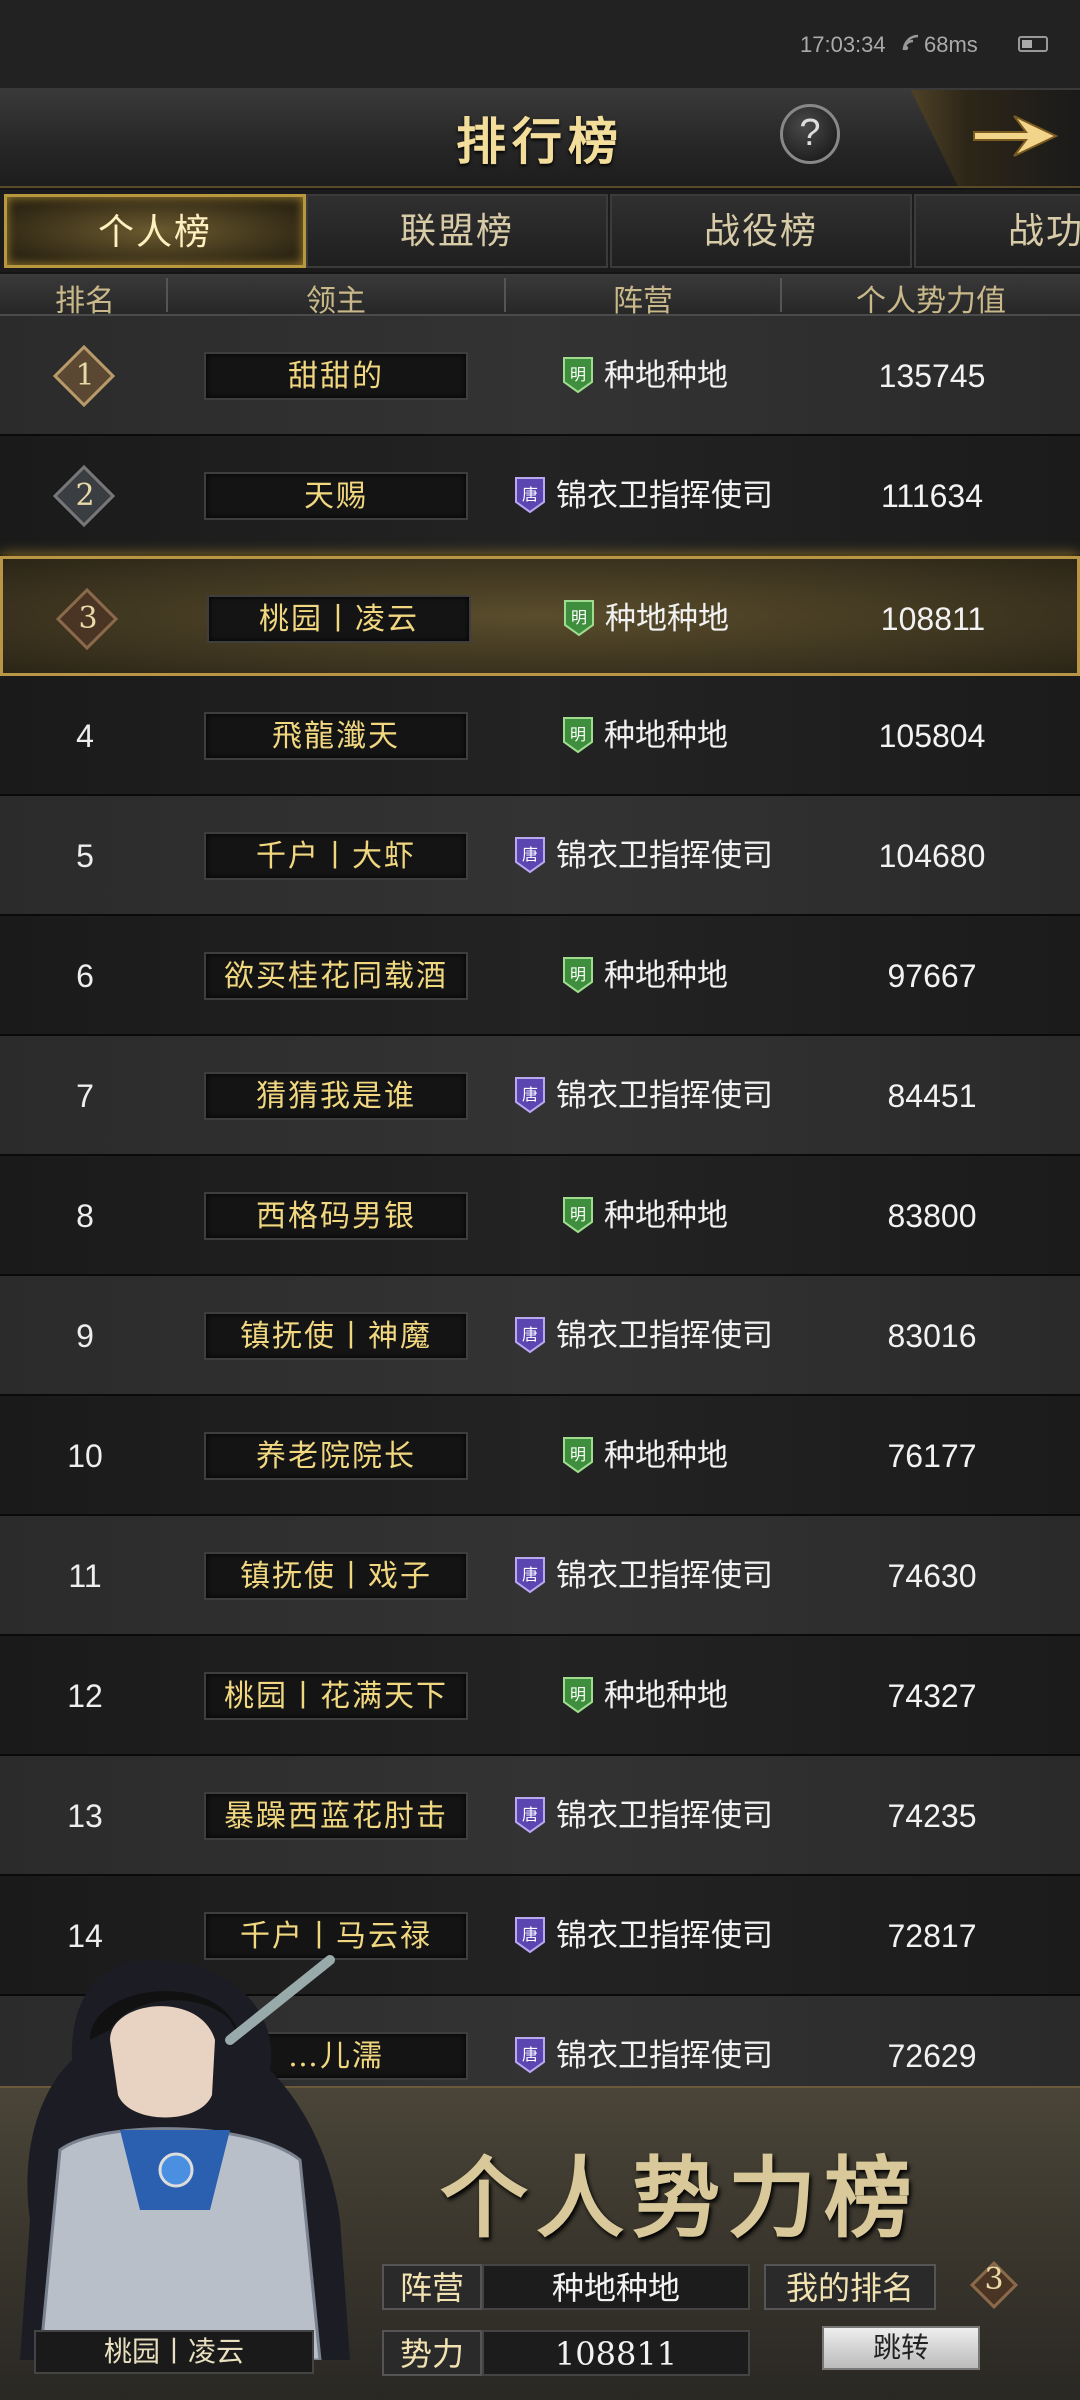  What do you see at coordinates (85, 1816) in the screenshot?
I see `row-rank: 13` at bounding box center [85, 1816].